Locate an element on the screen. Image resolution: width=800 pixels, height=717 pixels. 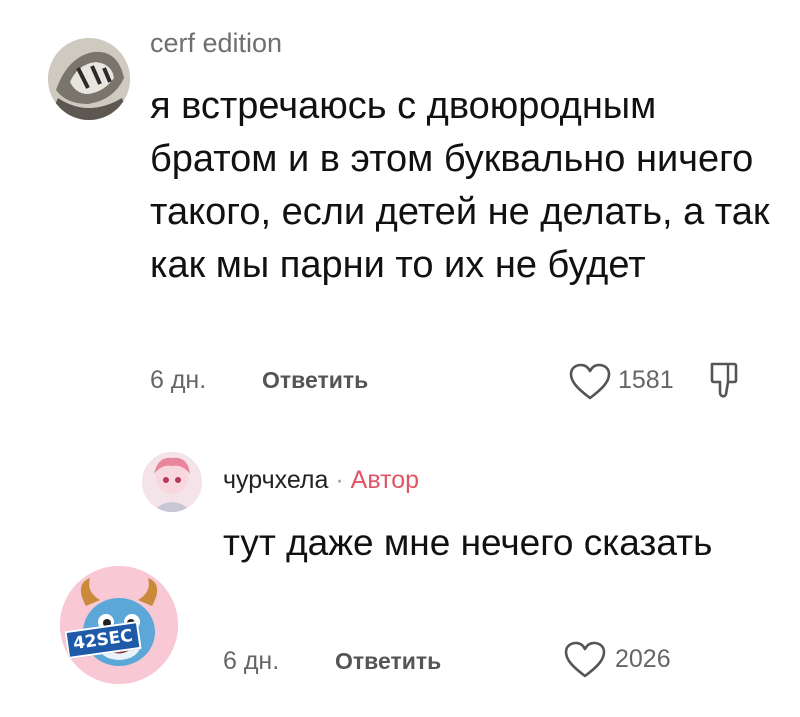
comment-username: cerf edition is located at coordinates (216, 43).